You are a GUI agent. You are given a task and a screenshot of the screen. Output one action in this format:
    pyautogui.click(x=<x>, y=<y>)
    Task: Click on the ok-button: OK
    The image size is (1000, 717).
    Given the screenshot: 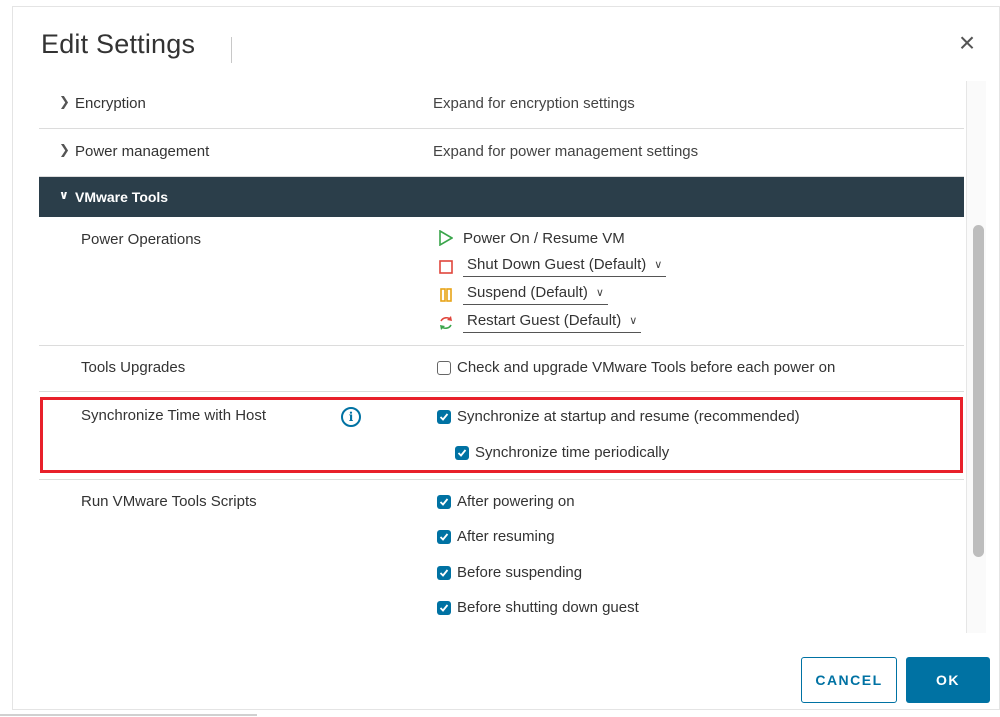 What is the action you would take?
    pyautogui.click(x=948, y=680)
    